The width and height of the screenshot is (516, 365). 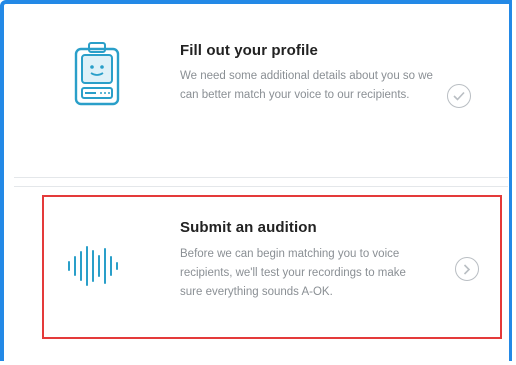 What do you see at coordinates (249, 50) in the screenshot?
I see `profile-card-title: Fill out your profile` at bounding box center [249, 50].